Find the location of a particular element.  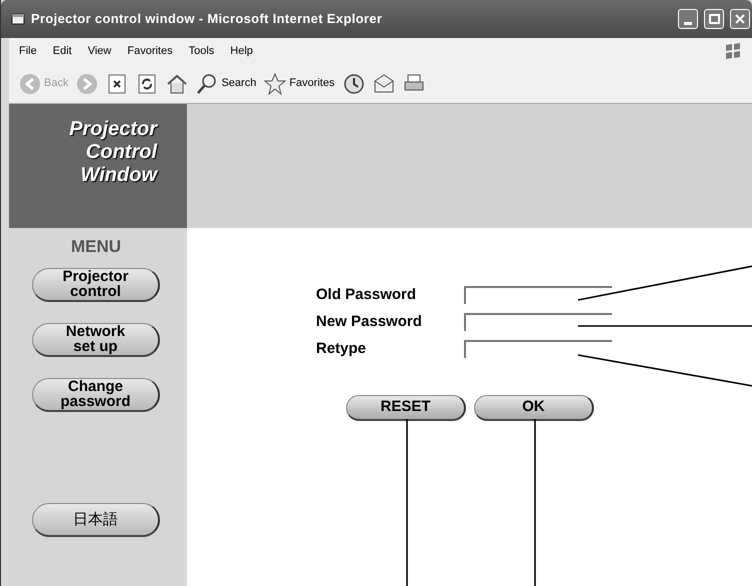

toolbar-button: Search is located at coordinates (226, 83).